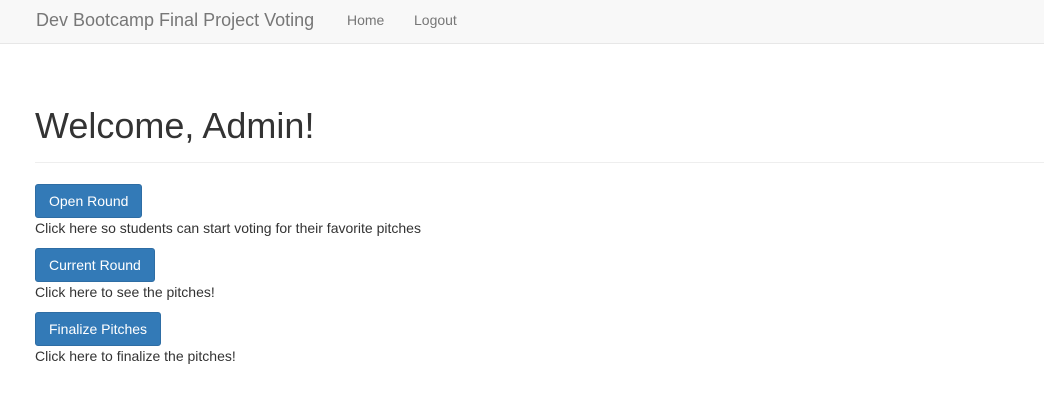  I want to click on nav-link-logout: Logout, so click(435, 22).